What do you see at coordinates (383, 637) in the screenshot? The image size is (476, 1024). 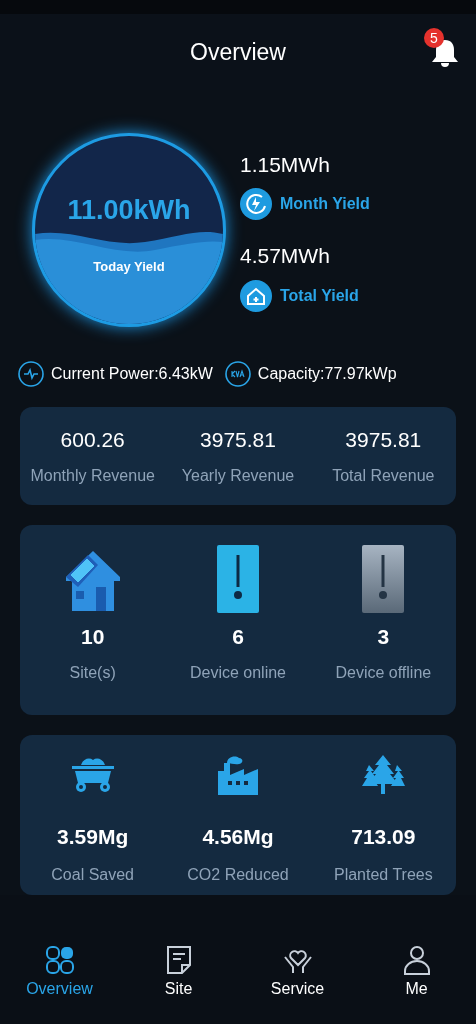 I see `device-count: 3` at bounding box center [383, 637].